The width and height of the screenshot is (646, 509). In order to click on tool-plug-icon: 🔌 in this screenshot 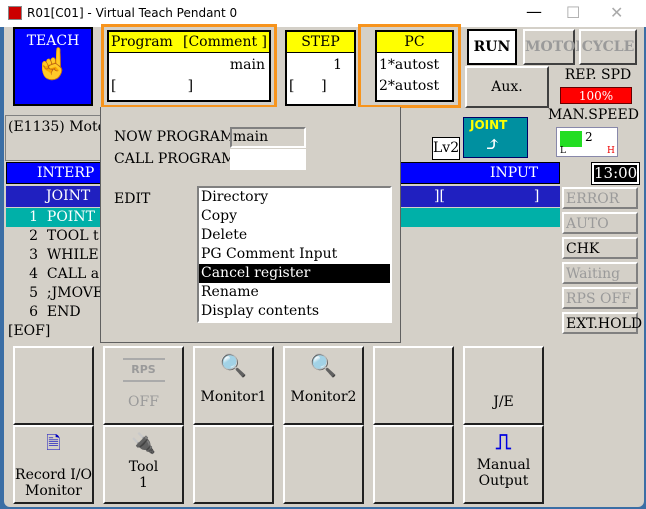, I will do `click(143, 443)`.